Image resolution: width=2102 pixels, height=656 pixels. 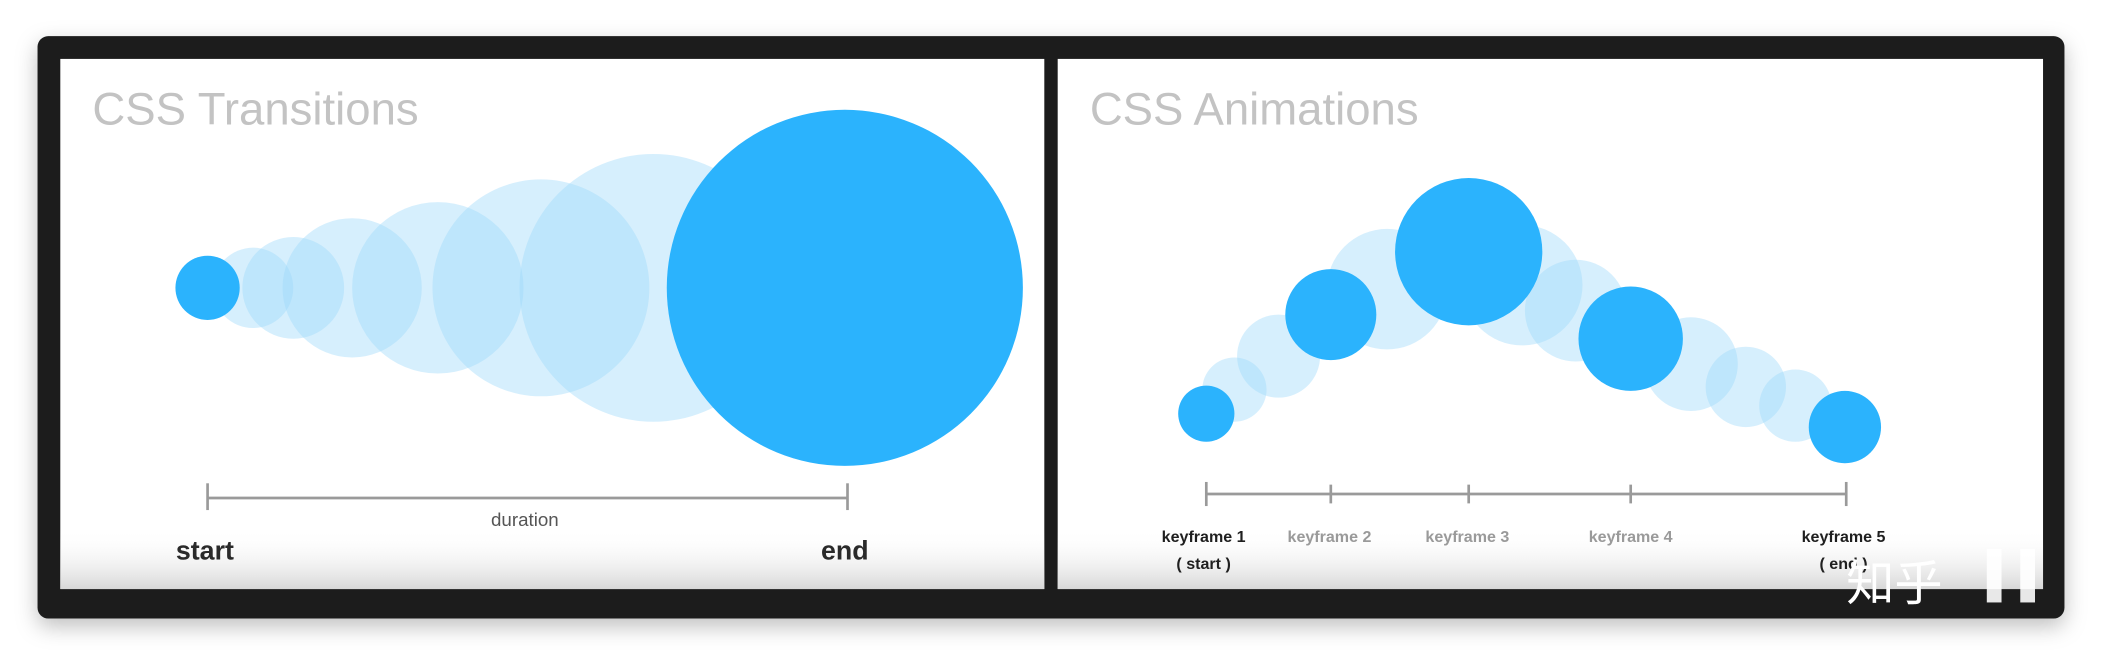 What do you see at coordinates (1204, 537) in the screenshot?
I see `keyframe-label: keyframe 1` at bounding box center [1204, 537].